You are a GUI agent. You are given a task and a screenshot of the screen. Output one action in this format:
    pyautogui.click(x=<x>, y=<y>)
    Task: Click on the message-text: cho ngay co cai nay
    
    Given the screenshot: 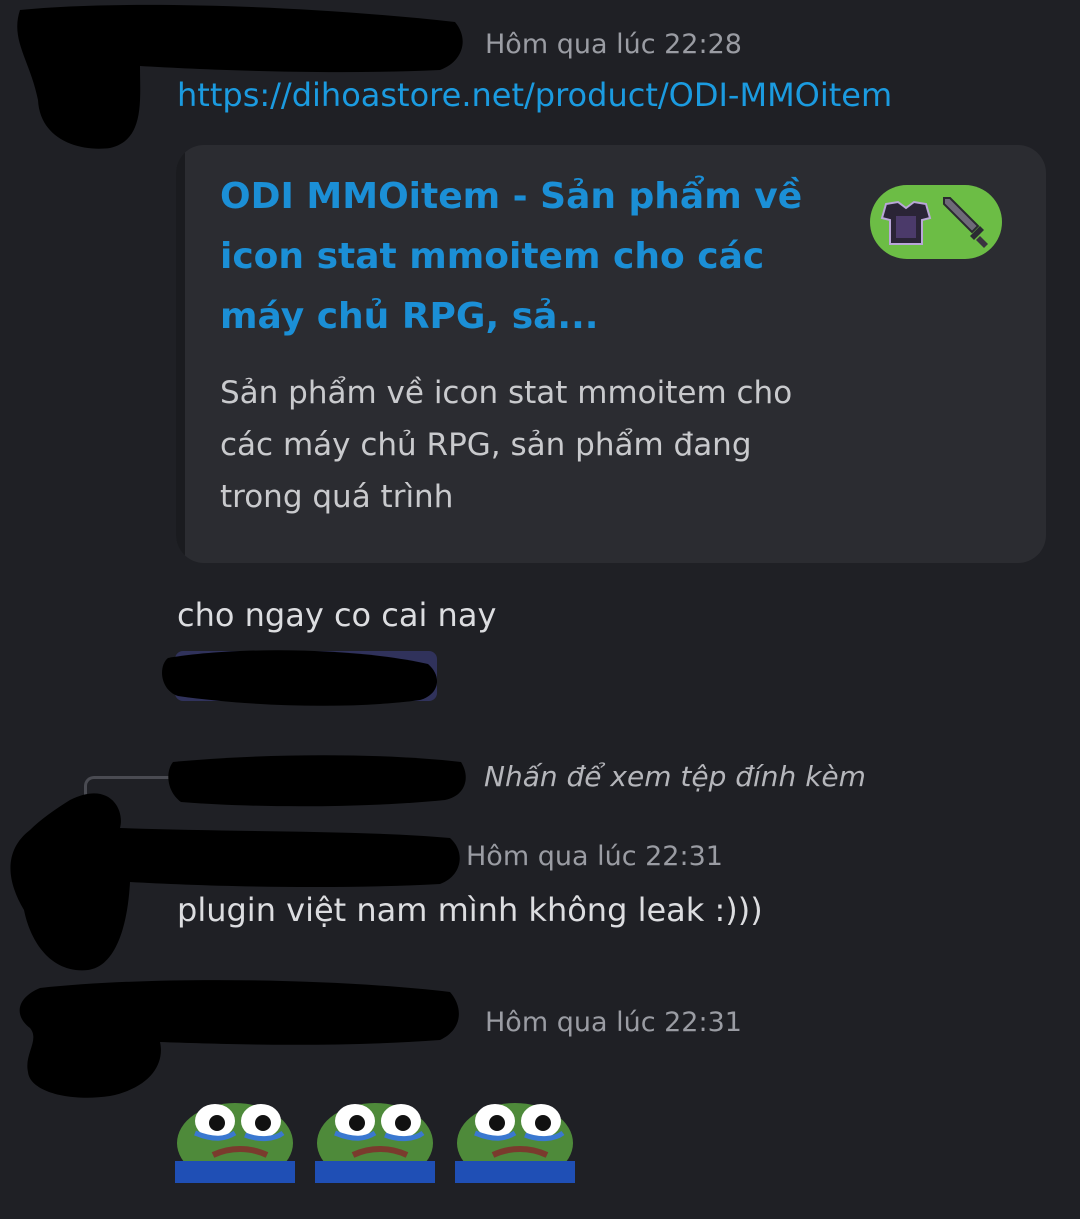 What is the action you would take?
    pyautogui.click(x=337, y=615)
    